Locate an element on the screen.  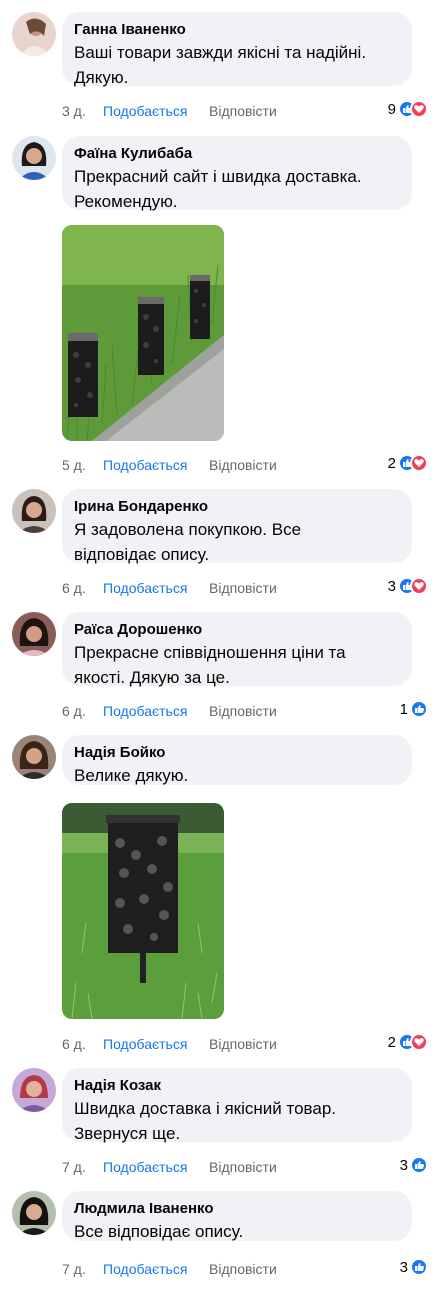
reactions: 9 is located at coordinates (408, 109).